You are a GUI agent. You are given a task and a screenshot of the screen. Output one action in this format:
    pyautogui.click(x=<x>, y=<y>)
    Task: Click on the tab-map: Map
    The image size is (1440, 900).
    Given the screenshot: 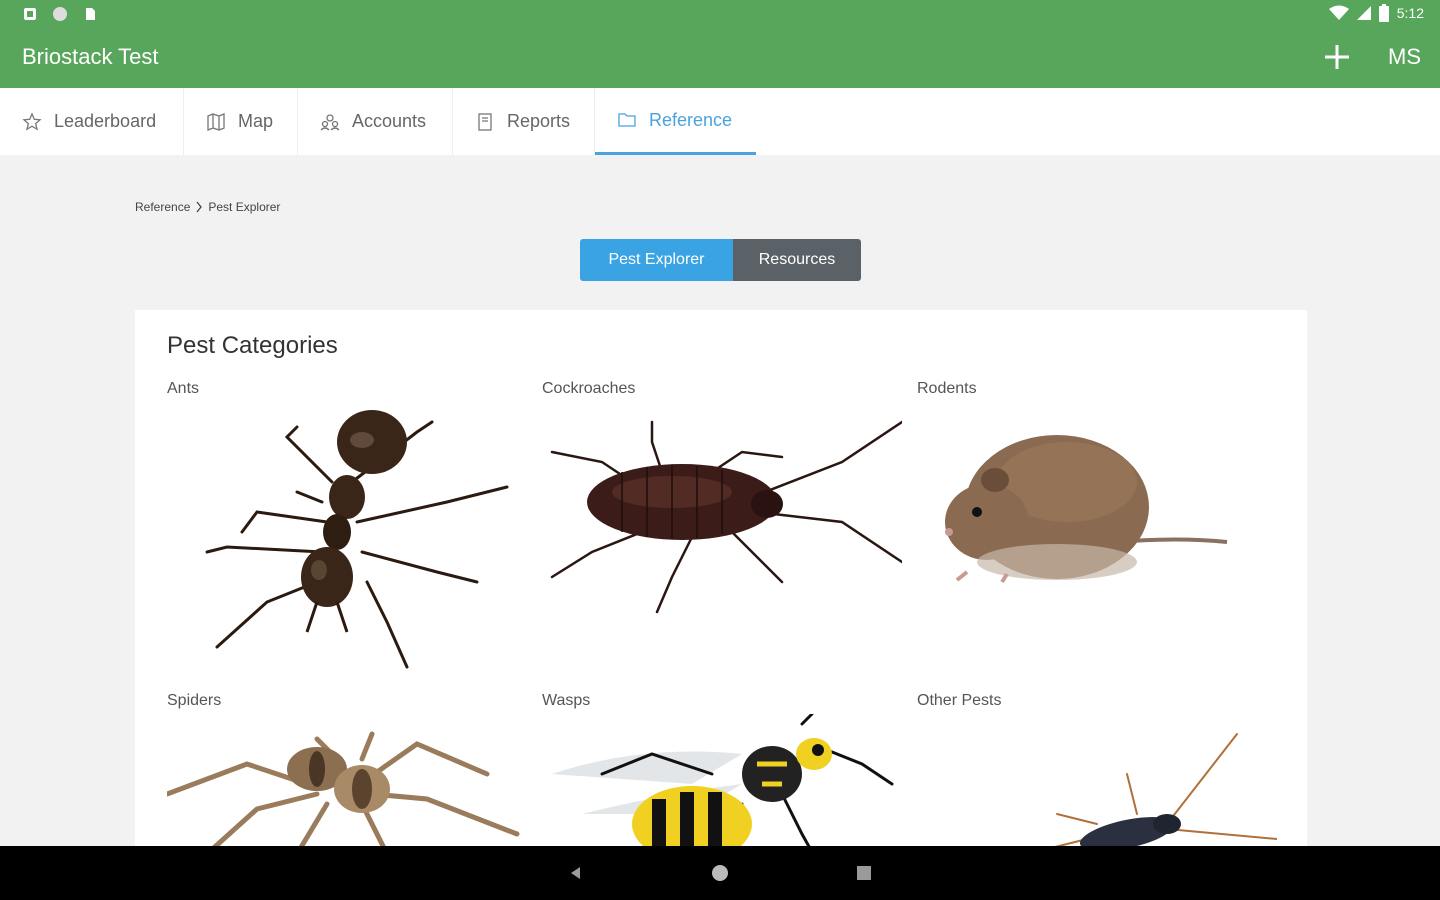 What is the action you would take?
    pyautogui.click(x=241, y=121)
    